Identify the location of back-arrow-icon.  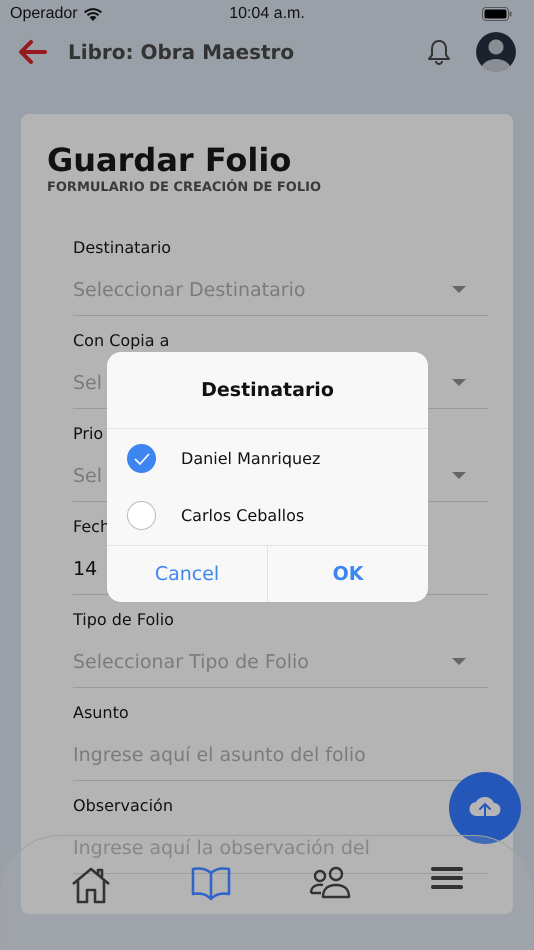
(33, 52).